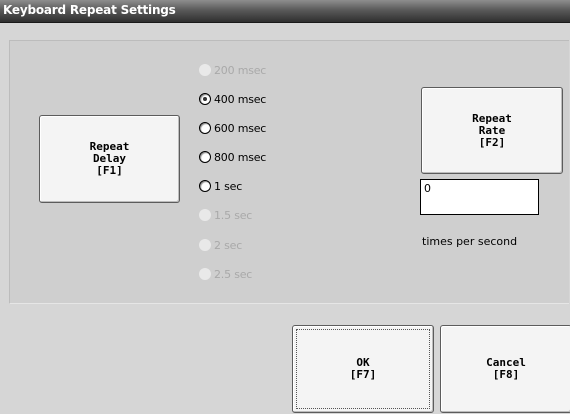  I want to click on ok-button-line-1: OK, so click(363, 362).